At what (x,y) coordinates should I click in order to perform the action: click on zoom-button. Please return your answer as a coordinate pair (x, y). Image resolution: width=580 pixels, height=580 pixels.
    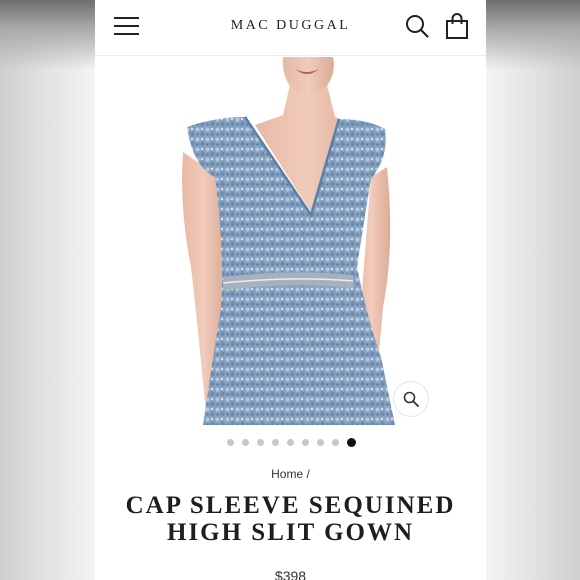
    Looking at the image, I should click on (411, 399).